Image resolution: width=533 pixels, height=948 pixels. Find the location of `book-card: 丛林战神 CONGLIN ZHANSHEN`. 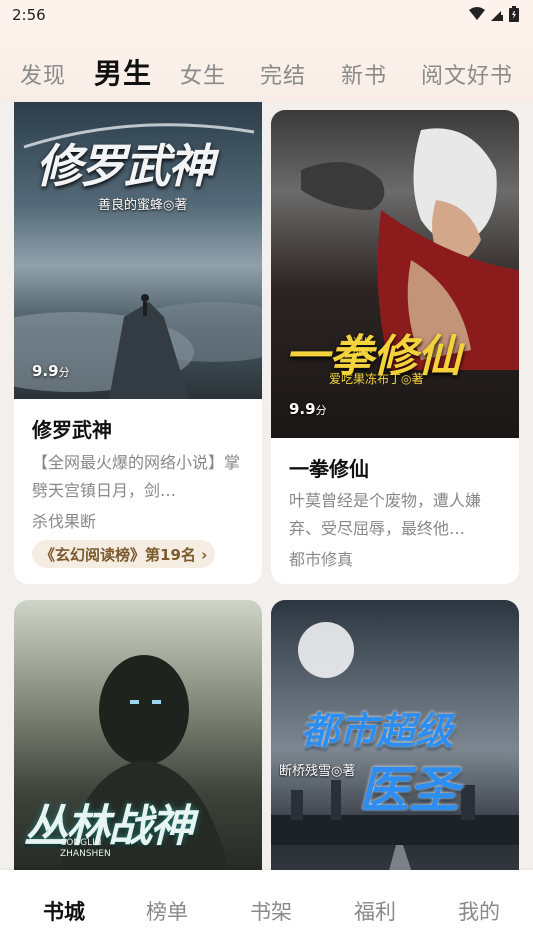

book-card: 丛林战神 CONGLIN ZHANSHEN is located at coordinates (138, 750).